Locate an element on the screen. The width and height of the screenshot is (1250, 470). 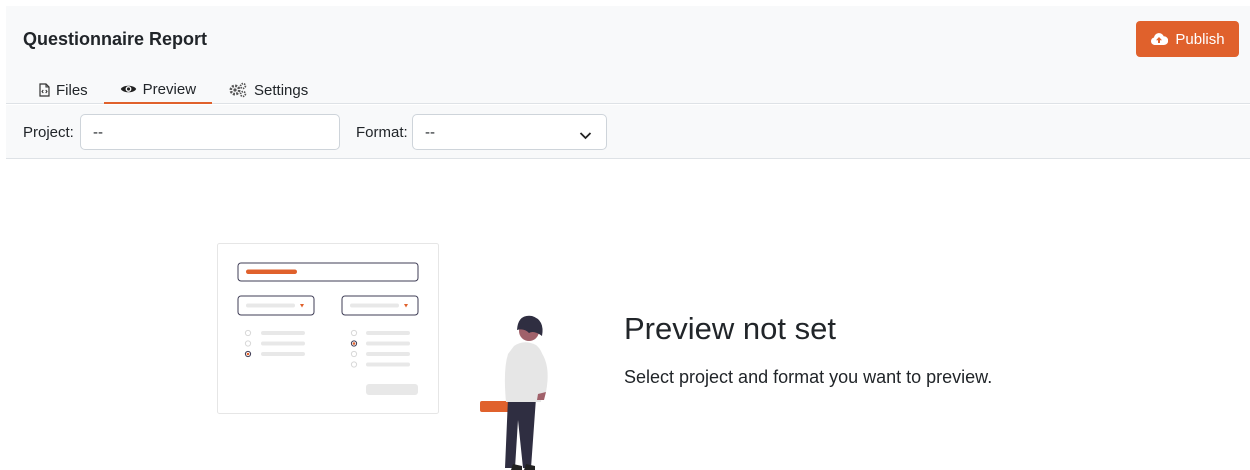
person-figure is located at coordinates (514, 392).